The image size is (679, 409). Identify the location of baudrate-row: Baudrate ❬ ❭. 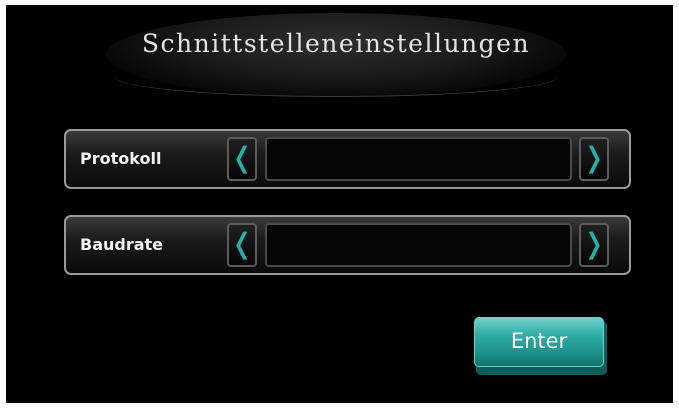
(347, 245).